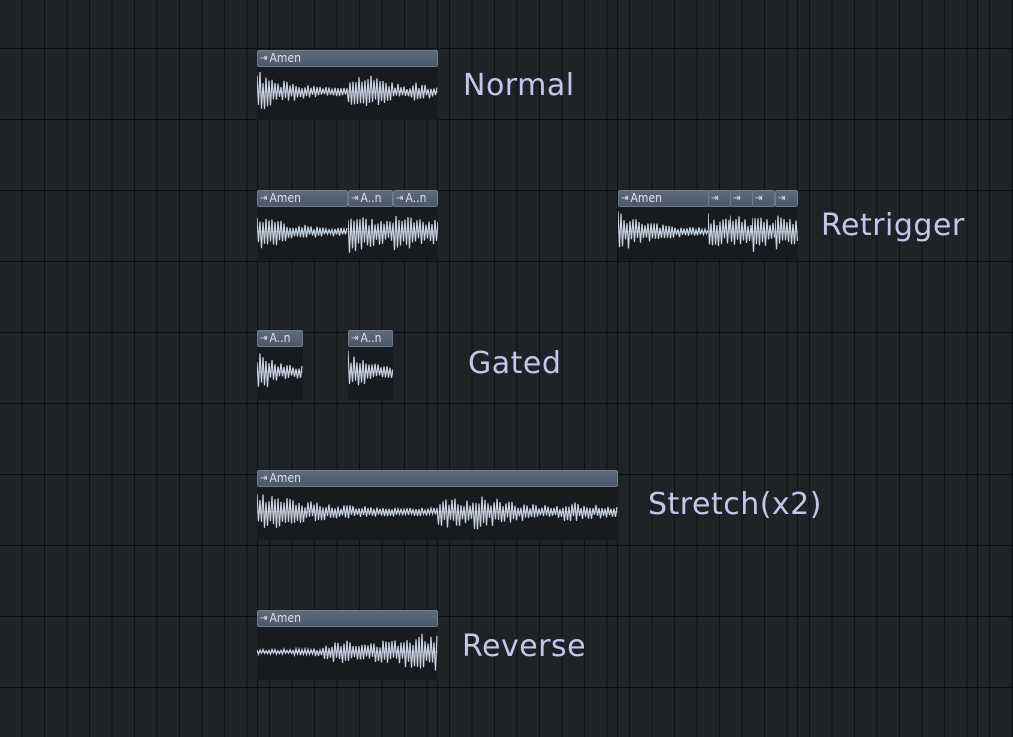 The width and height of the screenshot is (1013, 737). What do you see at coordinates (524, 646) in the screenshot?
I see `row-label-reverse: Reverse` at bounding box center [524, 646].